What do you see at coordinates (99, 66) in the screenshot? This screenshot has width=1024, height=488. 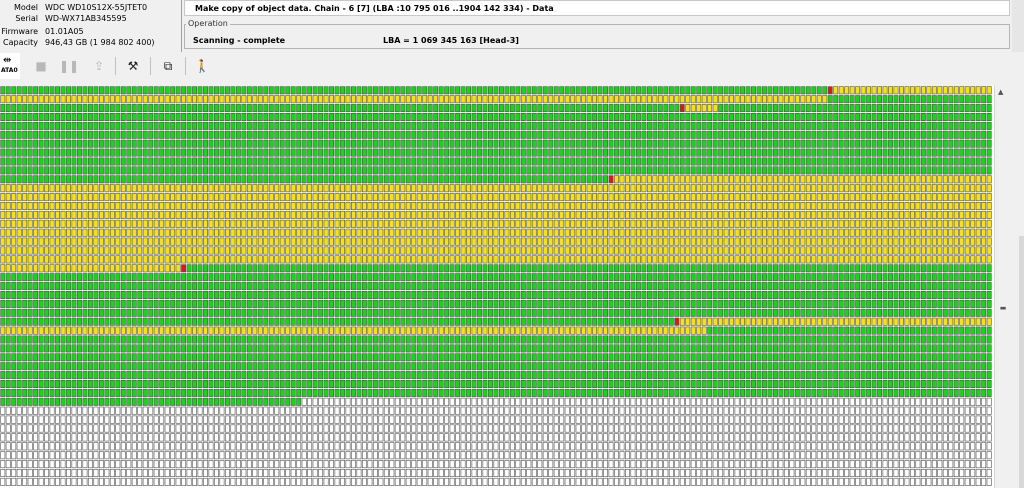 I see `export-icon: ⇪` at bounding box center [99, 66].